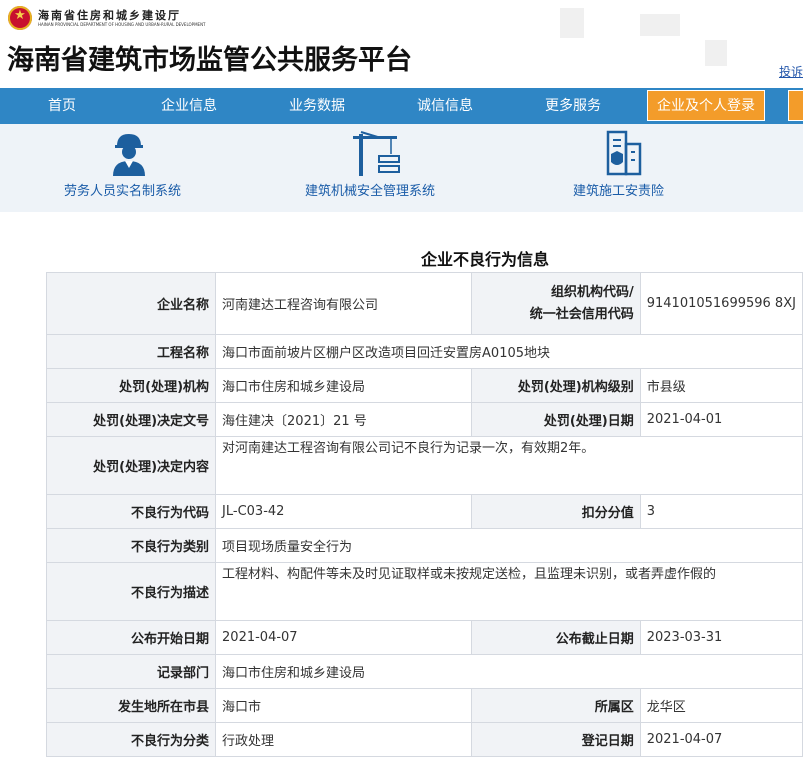  What do you see at coordinates (791, 71) in the screenshot?
I see `complaint-link: 投诉` at bounding box center [791, 71].